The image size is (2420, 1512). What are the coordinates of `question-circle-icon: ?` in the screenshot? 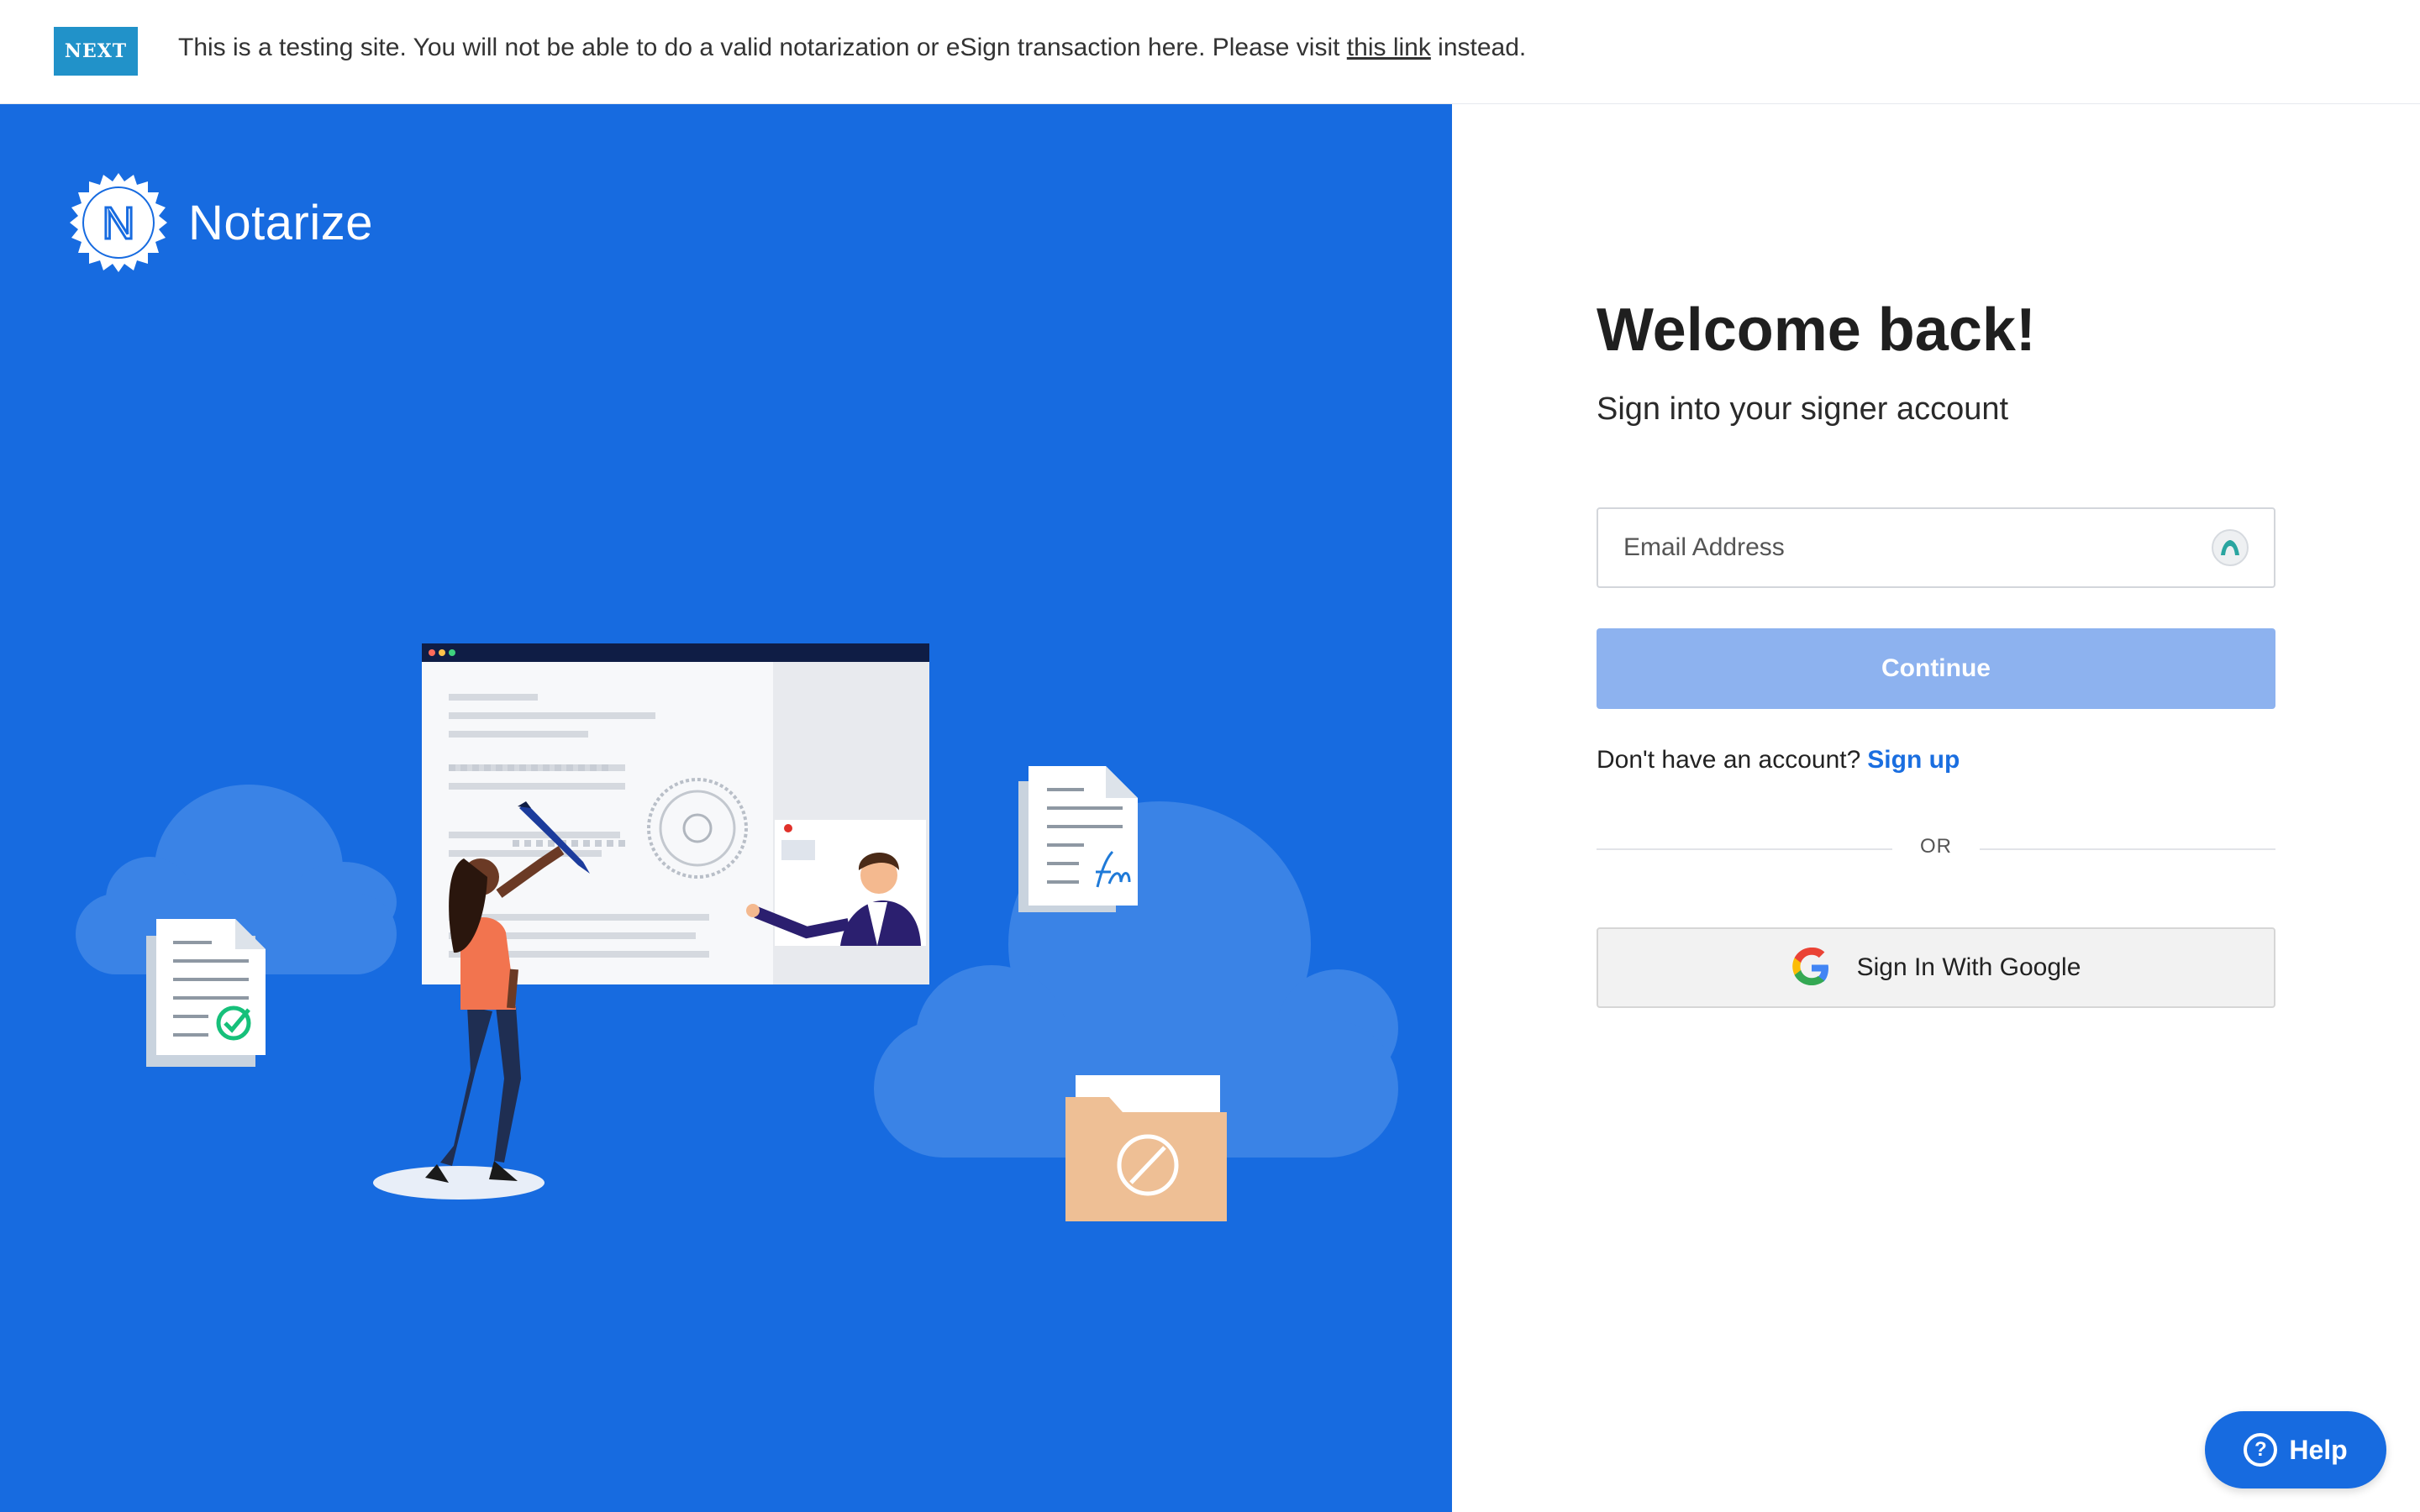 It's located at (2261, 1450).